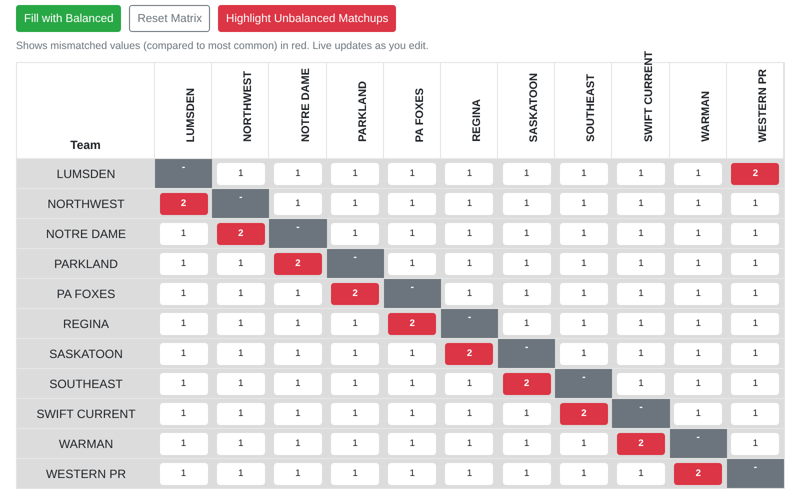 This screenshot has height=500, width=800. I want to click on toolbar-button: Reset Matrix, so click(169, 18).